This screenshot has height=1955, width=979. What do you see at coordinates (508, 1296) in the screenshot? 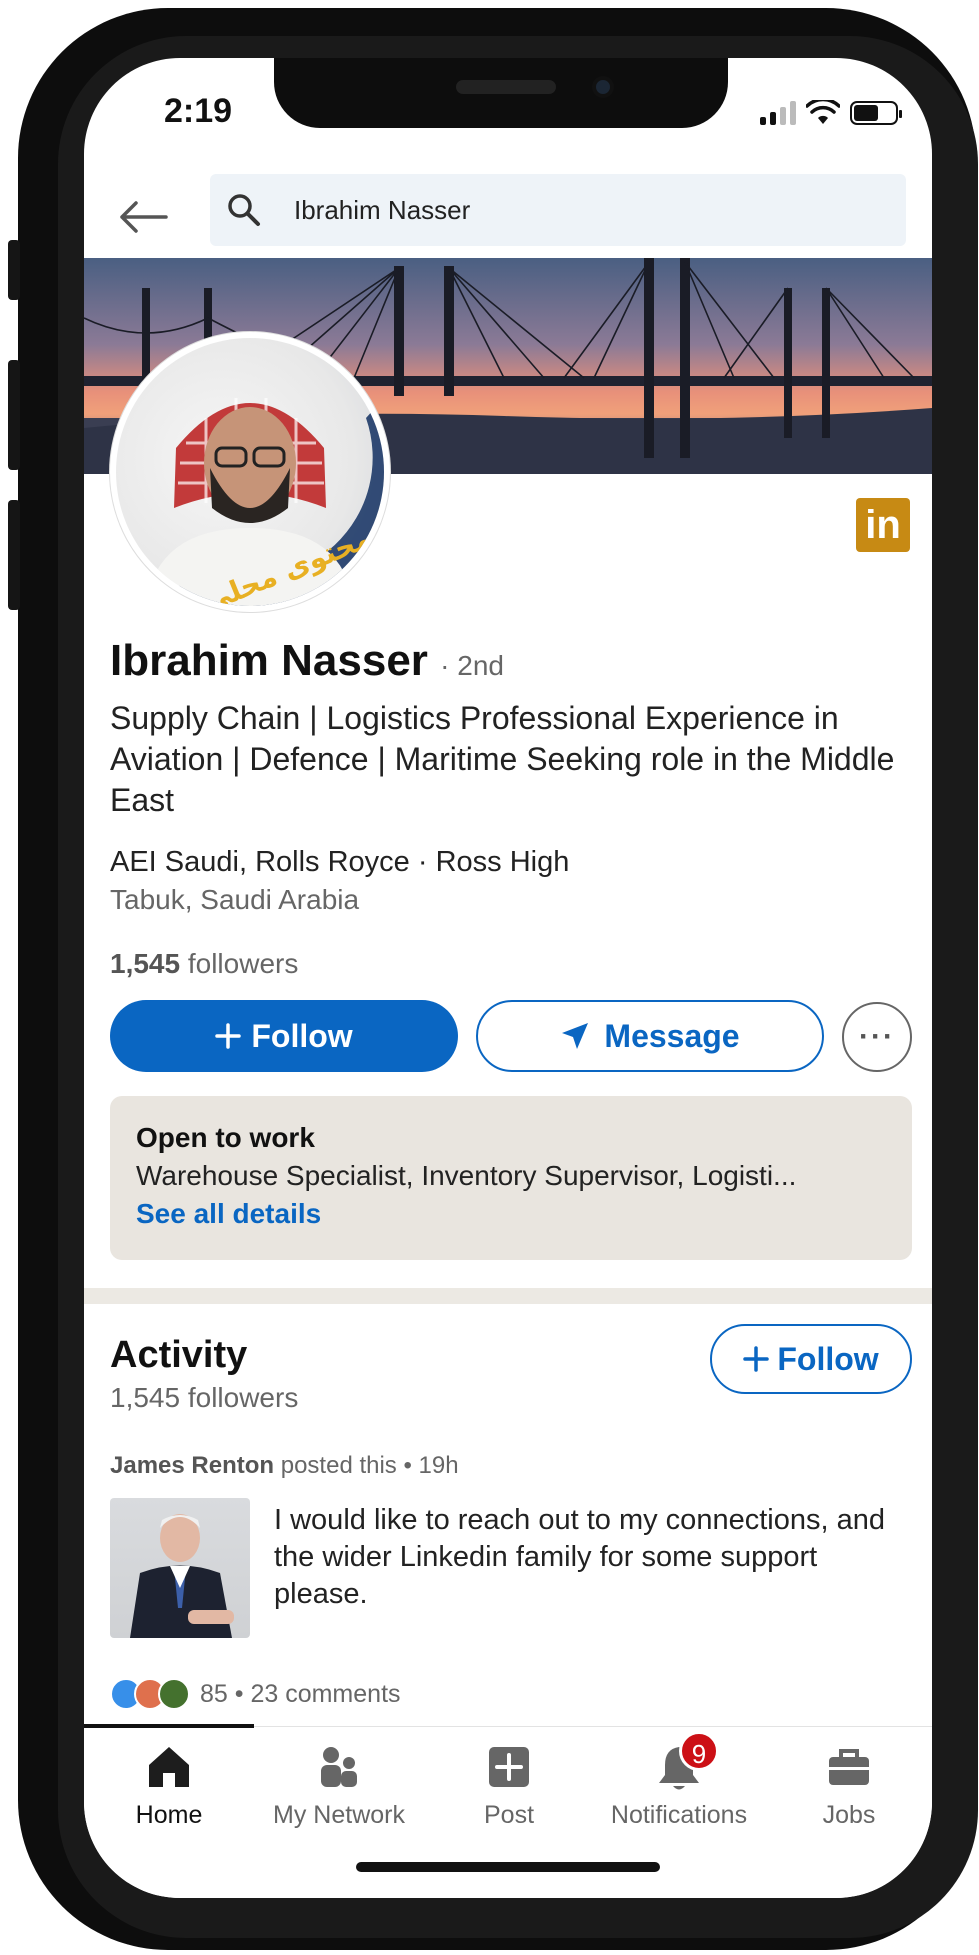
I see `section-divider` at bounding box center [508, 1296].